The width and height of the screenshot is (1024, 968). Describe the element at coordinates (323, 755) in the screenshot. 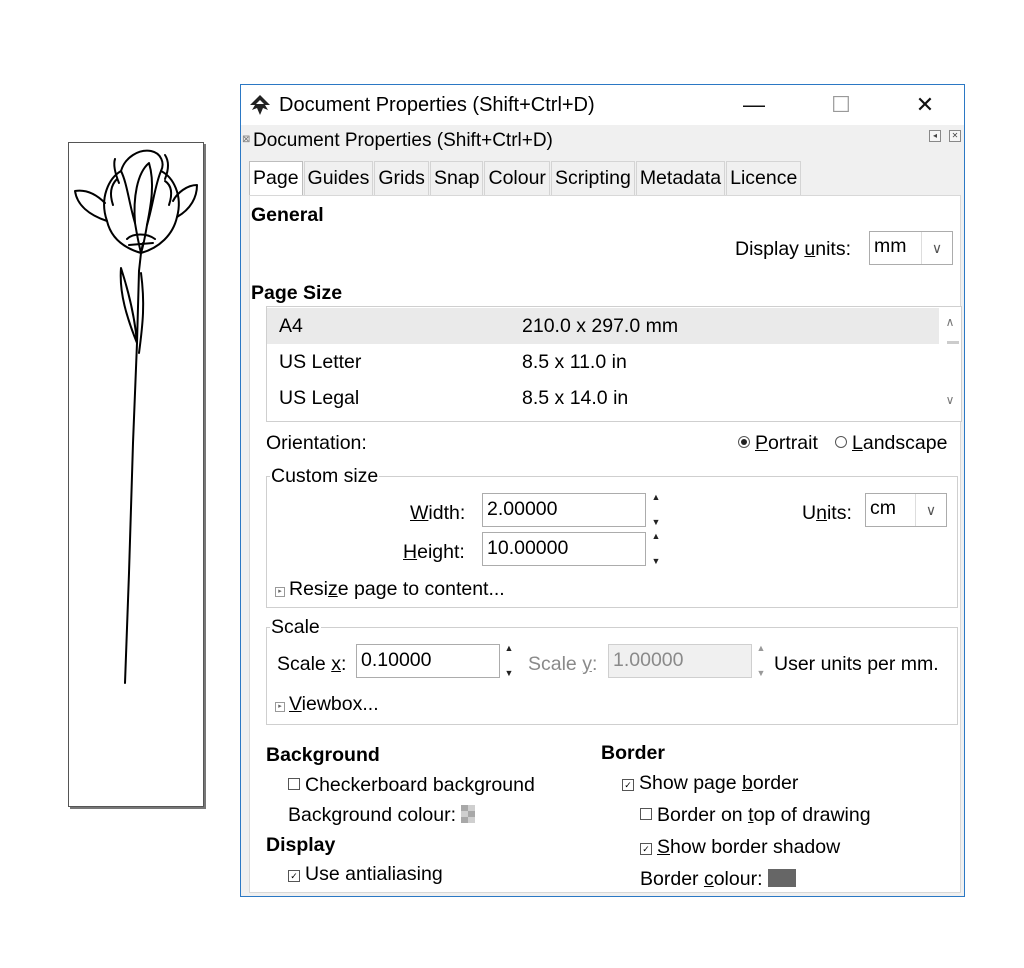

I see `background-heading: Background` at that location.